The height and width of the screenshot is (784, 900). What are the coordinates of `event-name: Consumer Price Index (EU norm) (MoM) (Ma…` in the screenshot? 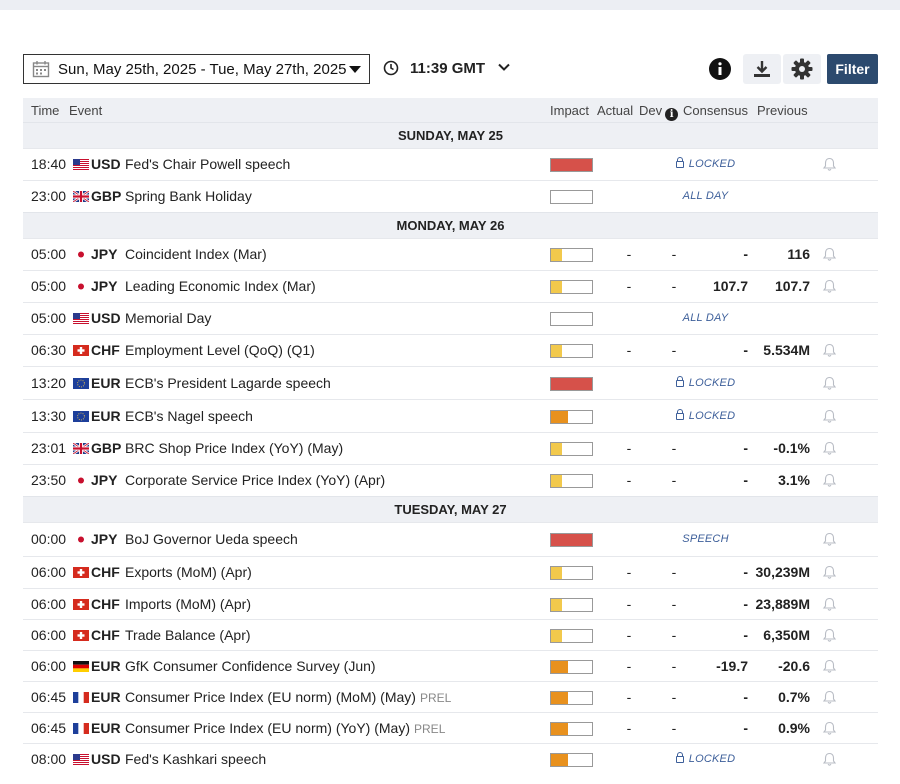 It's located at (288, 697).